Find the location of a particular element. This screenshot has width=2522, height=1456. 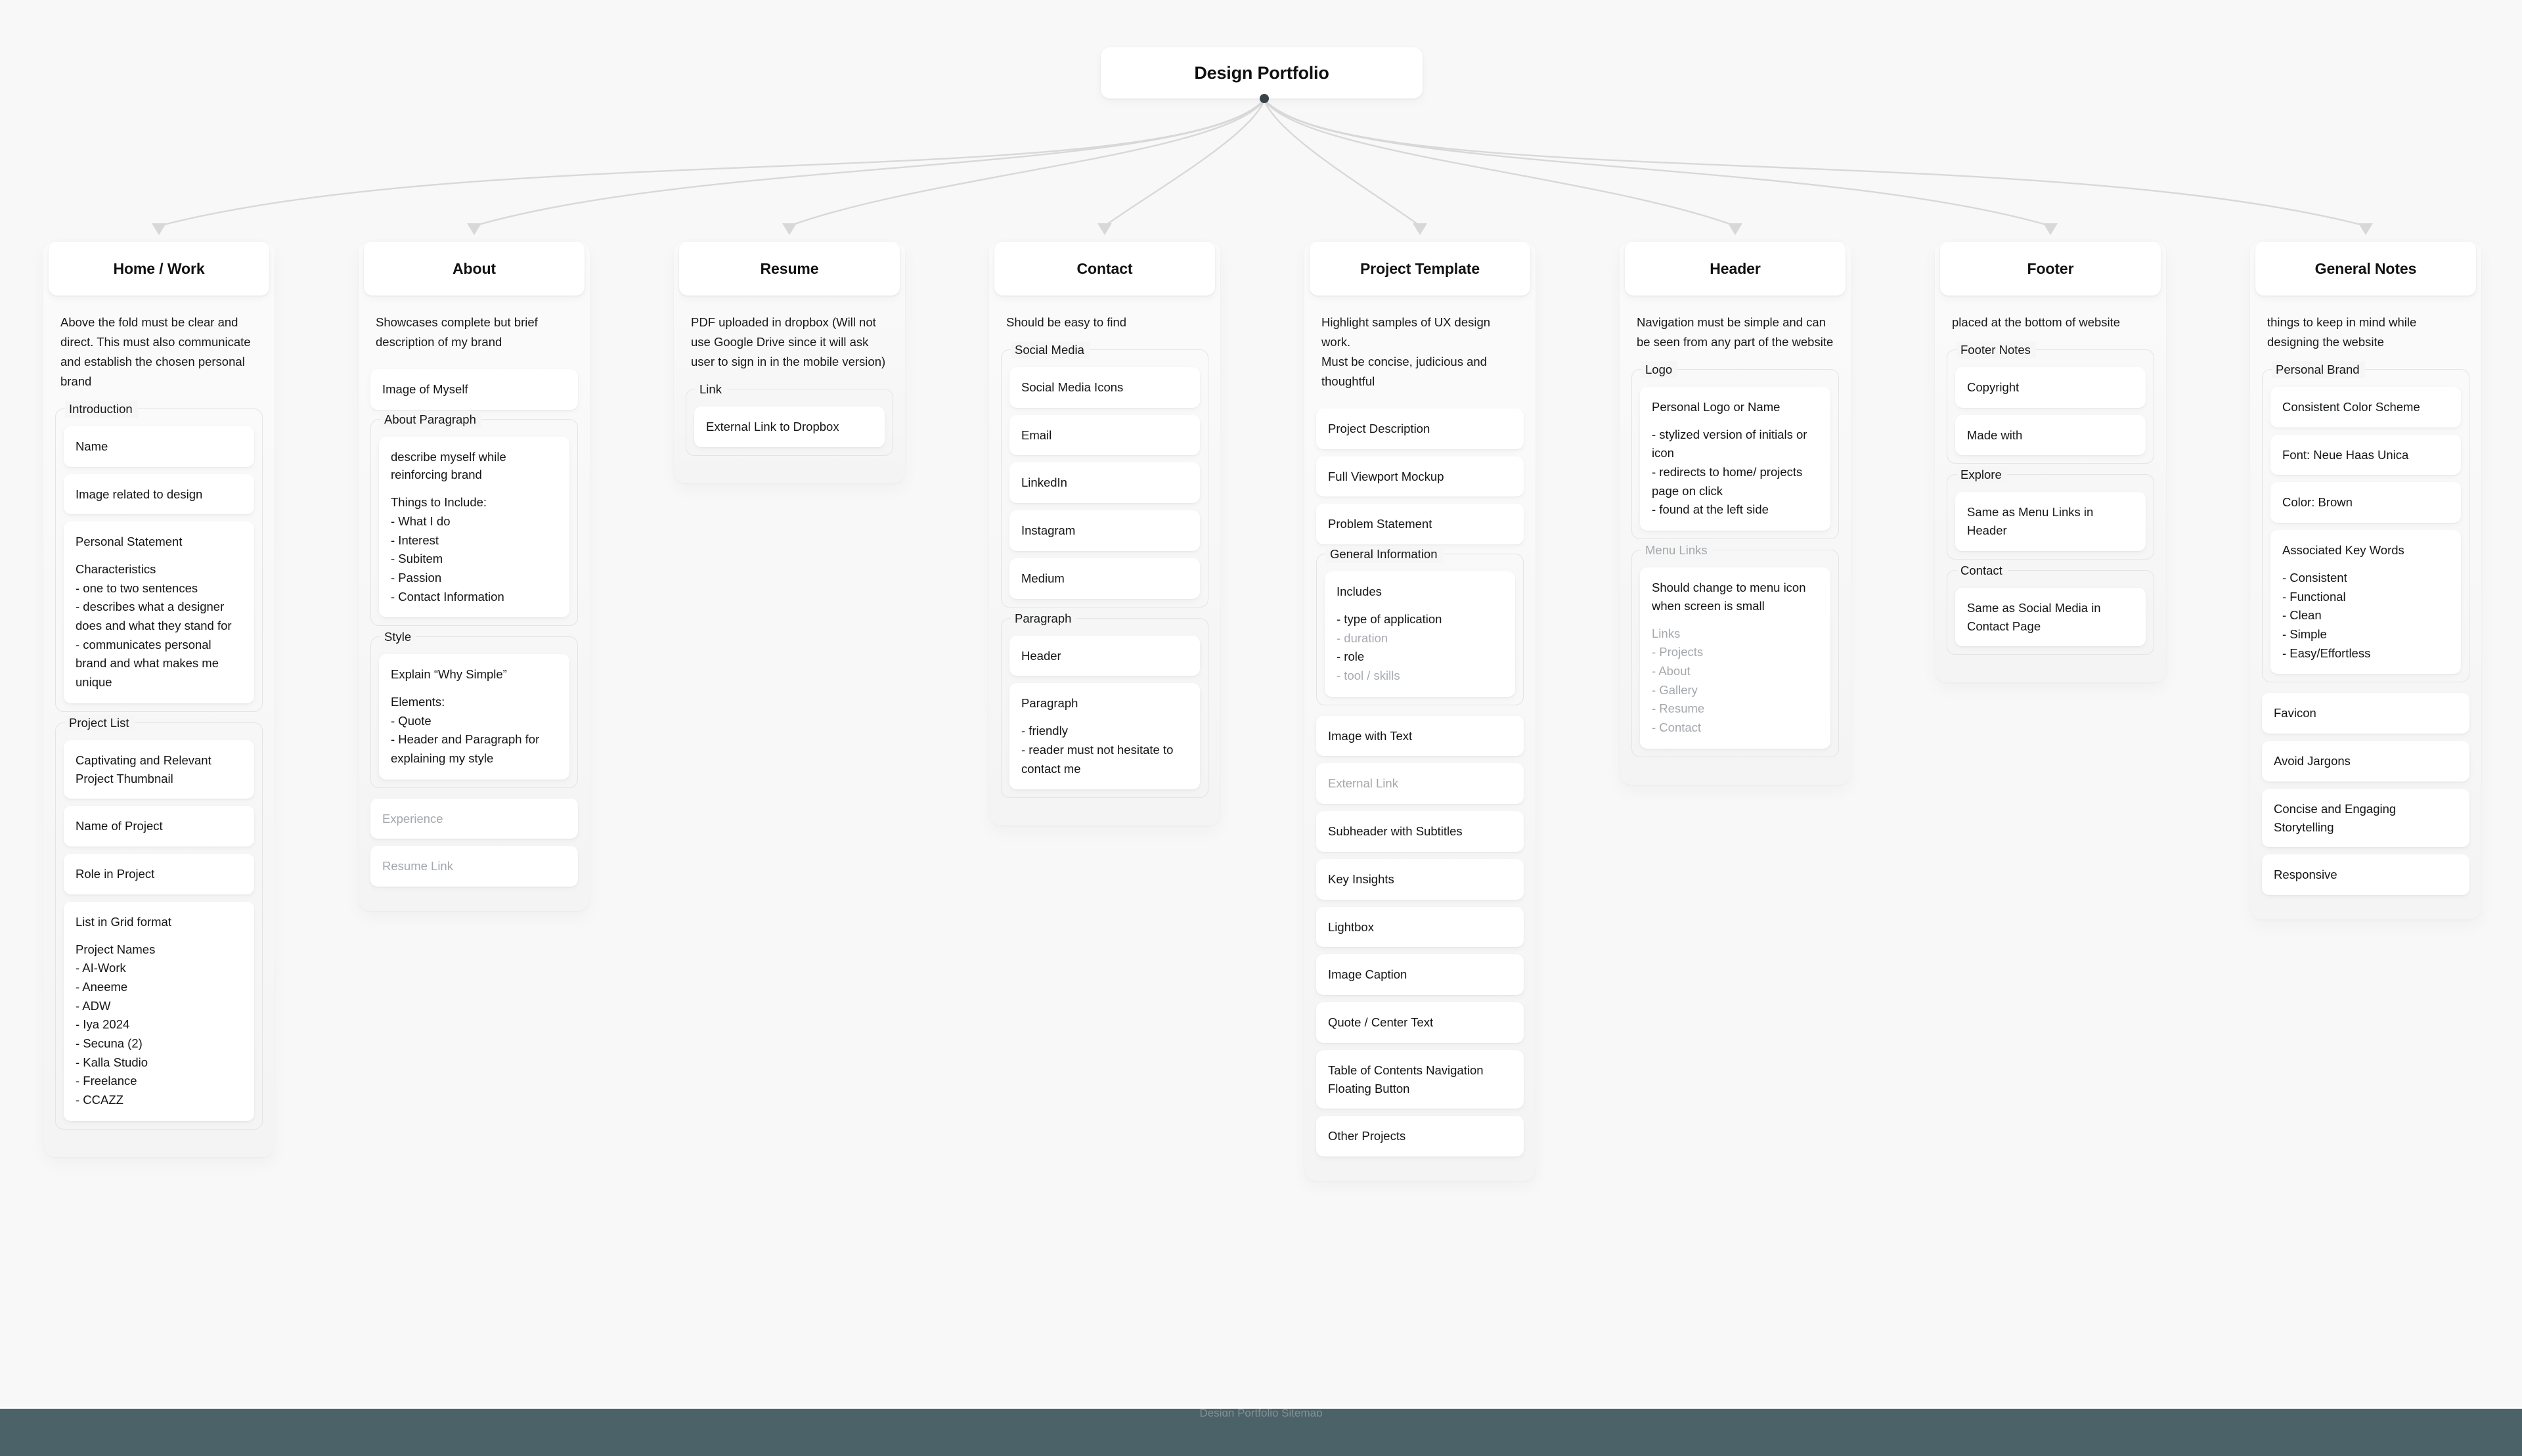

node-card: Concise and Engaging Storytelling is located at coordinates (2365, 818).